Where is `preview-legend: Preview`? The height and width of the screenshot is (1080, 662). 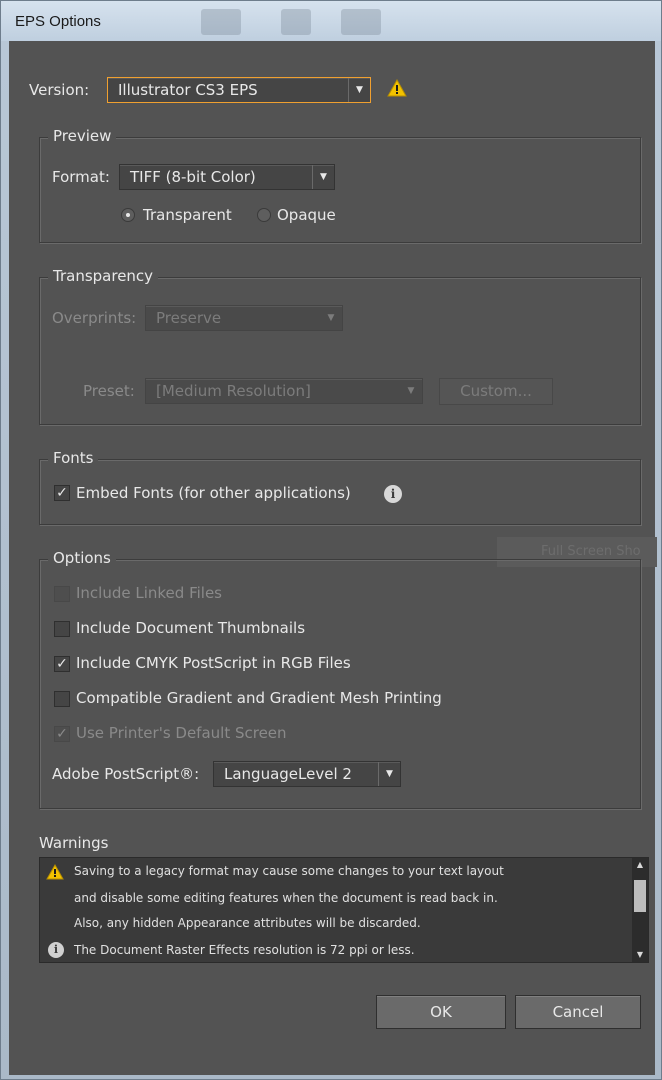 preview-legend: Preview is located at coordinates (82, 136).